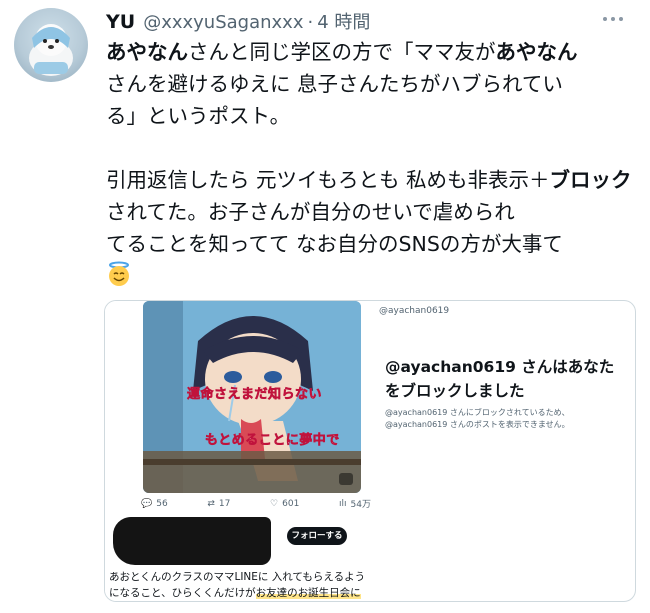 The height and width of the screenshot is (613, 650). Describe the element at coordinates (211, 503) in the screenshot. I see `repost-icon: ⇄` at that location.